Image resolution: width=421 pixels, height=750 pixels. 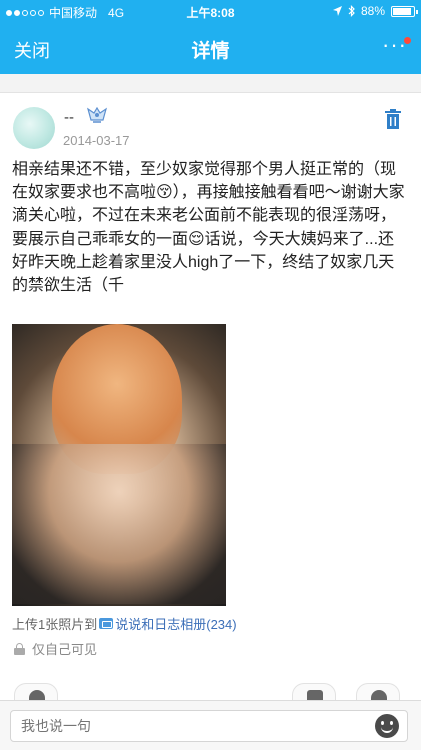 I want to click on vip-badge-icon, so click(x=97, y=115).